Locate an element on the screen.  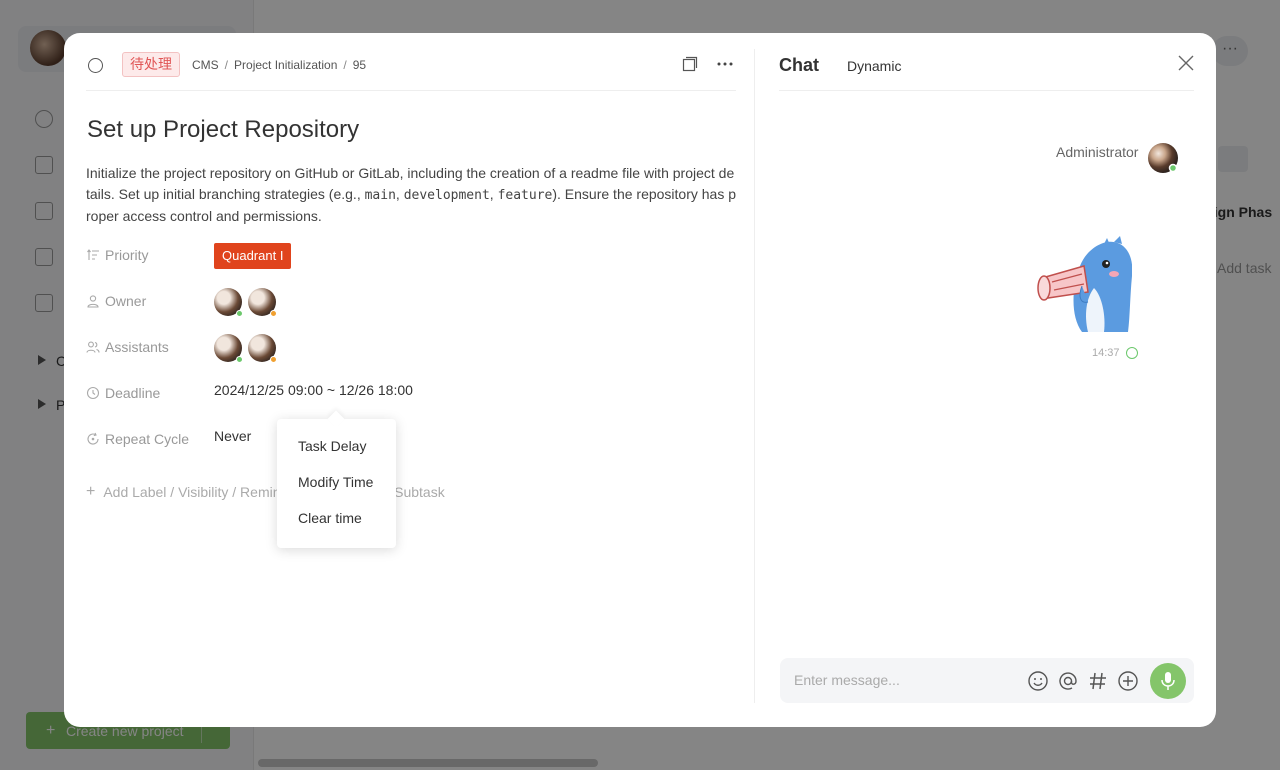
hashtag-icon is located at coordinates (1098, 681).